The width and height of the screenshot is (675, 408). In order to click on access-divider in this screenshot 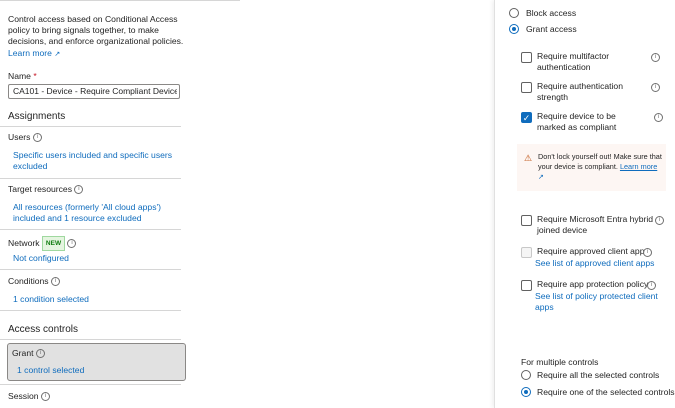, I will do `click(90, 339)`.